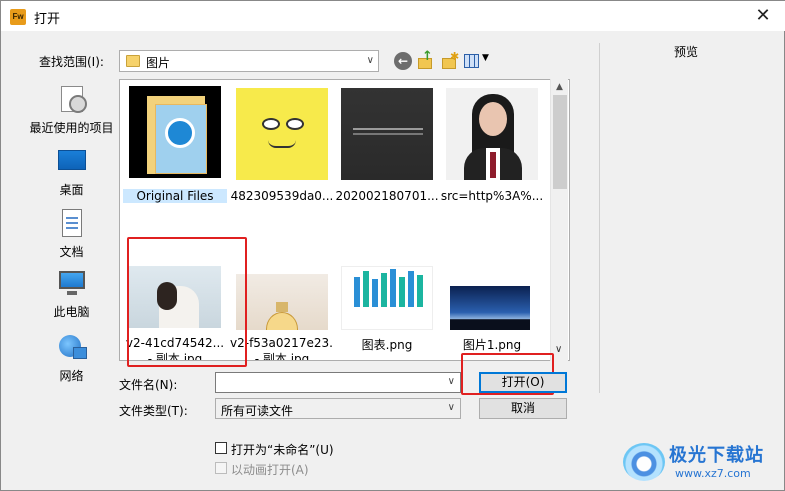  Describe the element at coordinates (133, 61) in the screenshot. I see `folder-icon` at that location.